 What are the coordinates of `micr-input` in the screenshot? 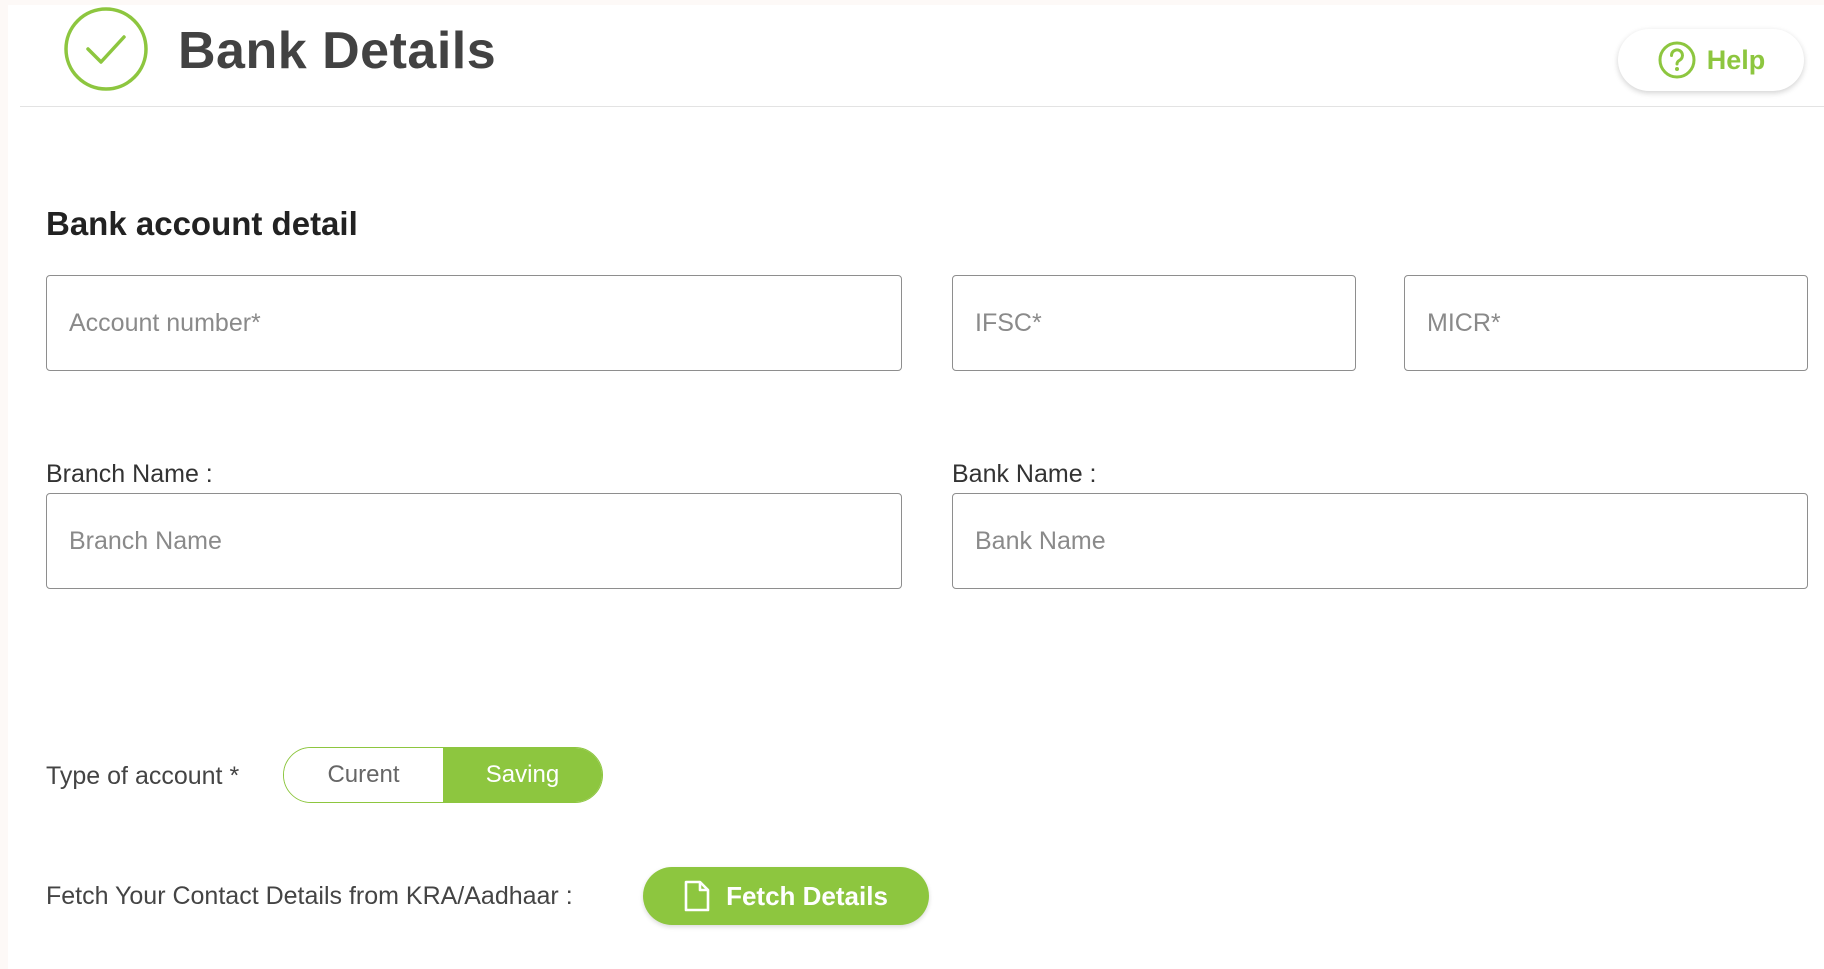 It's located at (1606, 323).